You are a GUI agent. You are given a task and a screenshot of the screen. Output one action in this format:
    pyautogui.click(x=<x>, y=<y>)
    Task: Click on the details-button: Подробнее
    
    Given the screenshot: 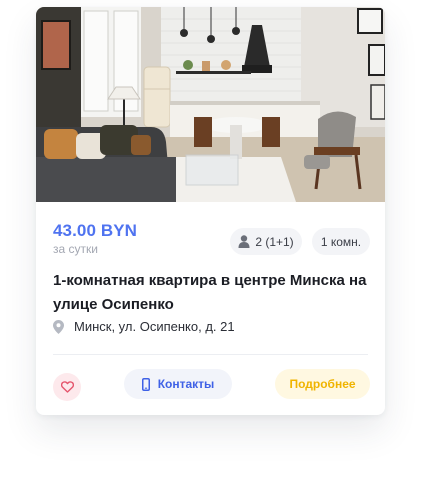 What is the action you would take?
    pyautogui.click(x=322, y=384)
    